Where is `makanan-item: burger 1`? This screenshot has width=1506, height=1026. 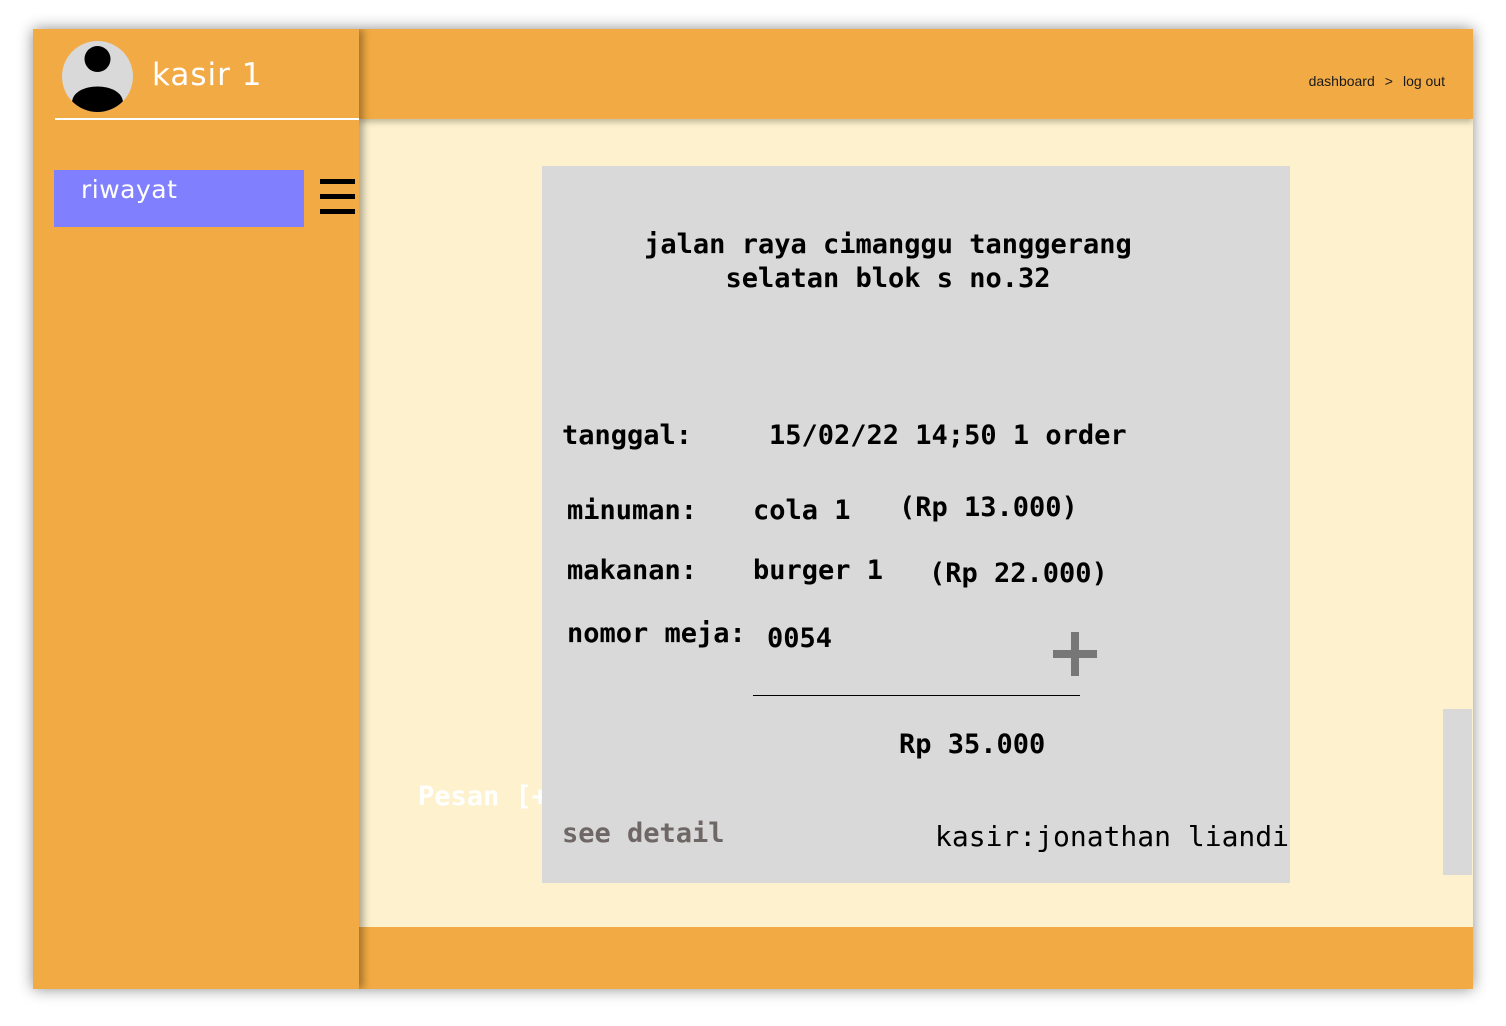
makanan-item: burger 1 is located at coordinates (818, 570).